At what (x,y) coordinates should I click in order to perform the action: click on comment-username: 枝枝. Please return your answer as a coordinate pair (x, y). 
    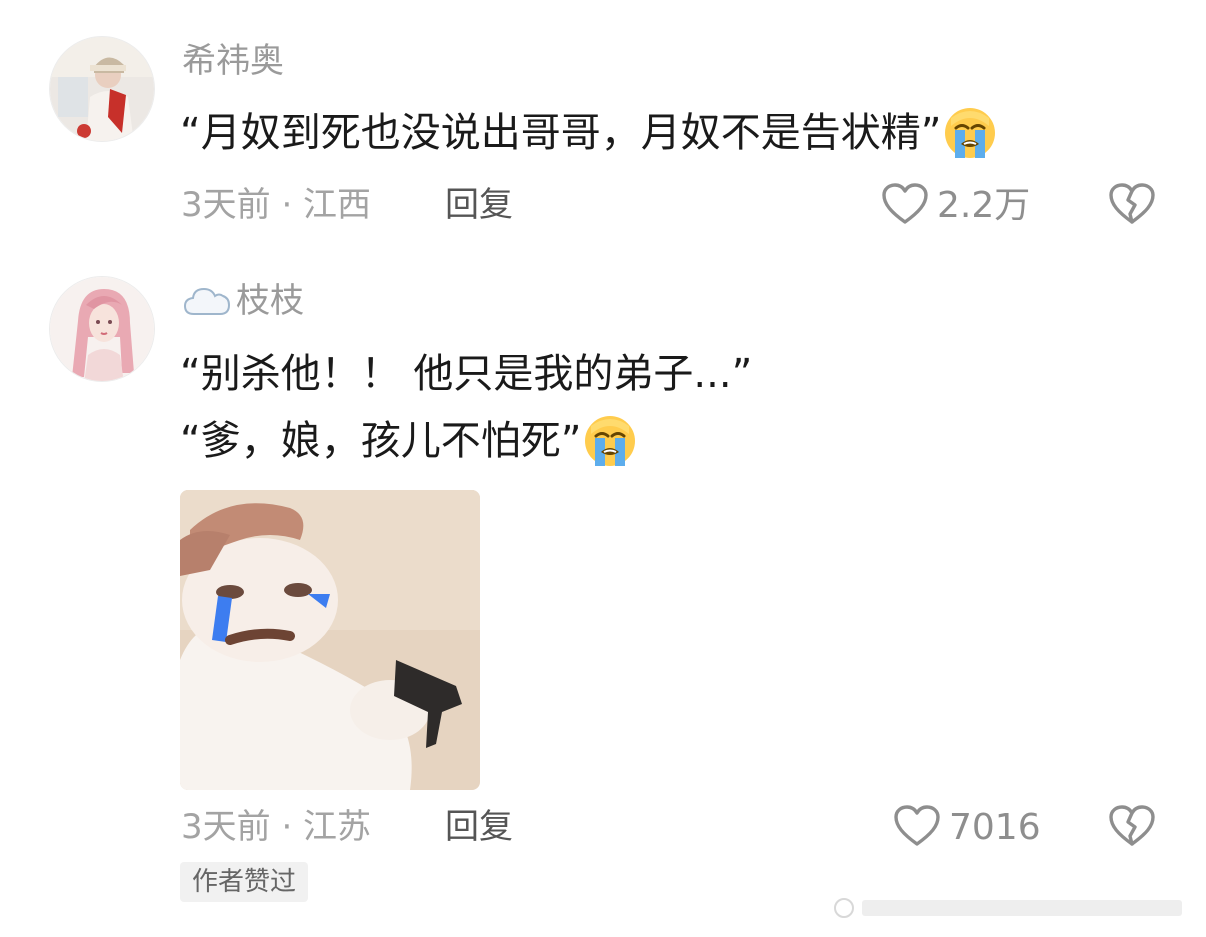
    Looking at the image, I should click on (243, 301).